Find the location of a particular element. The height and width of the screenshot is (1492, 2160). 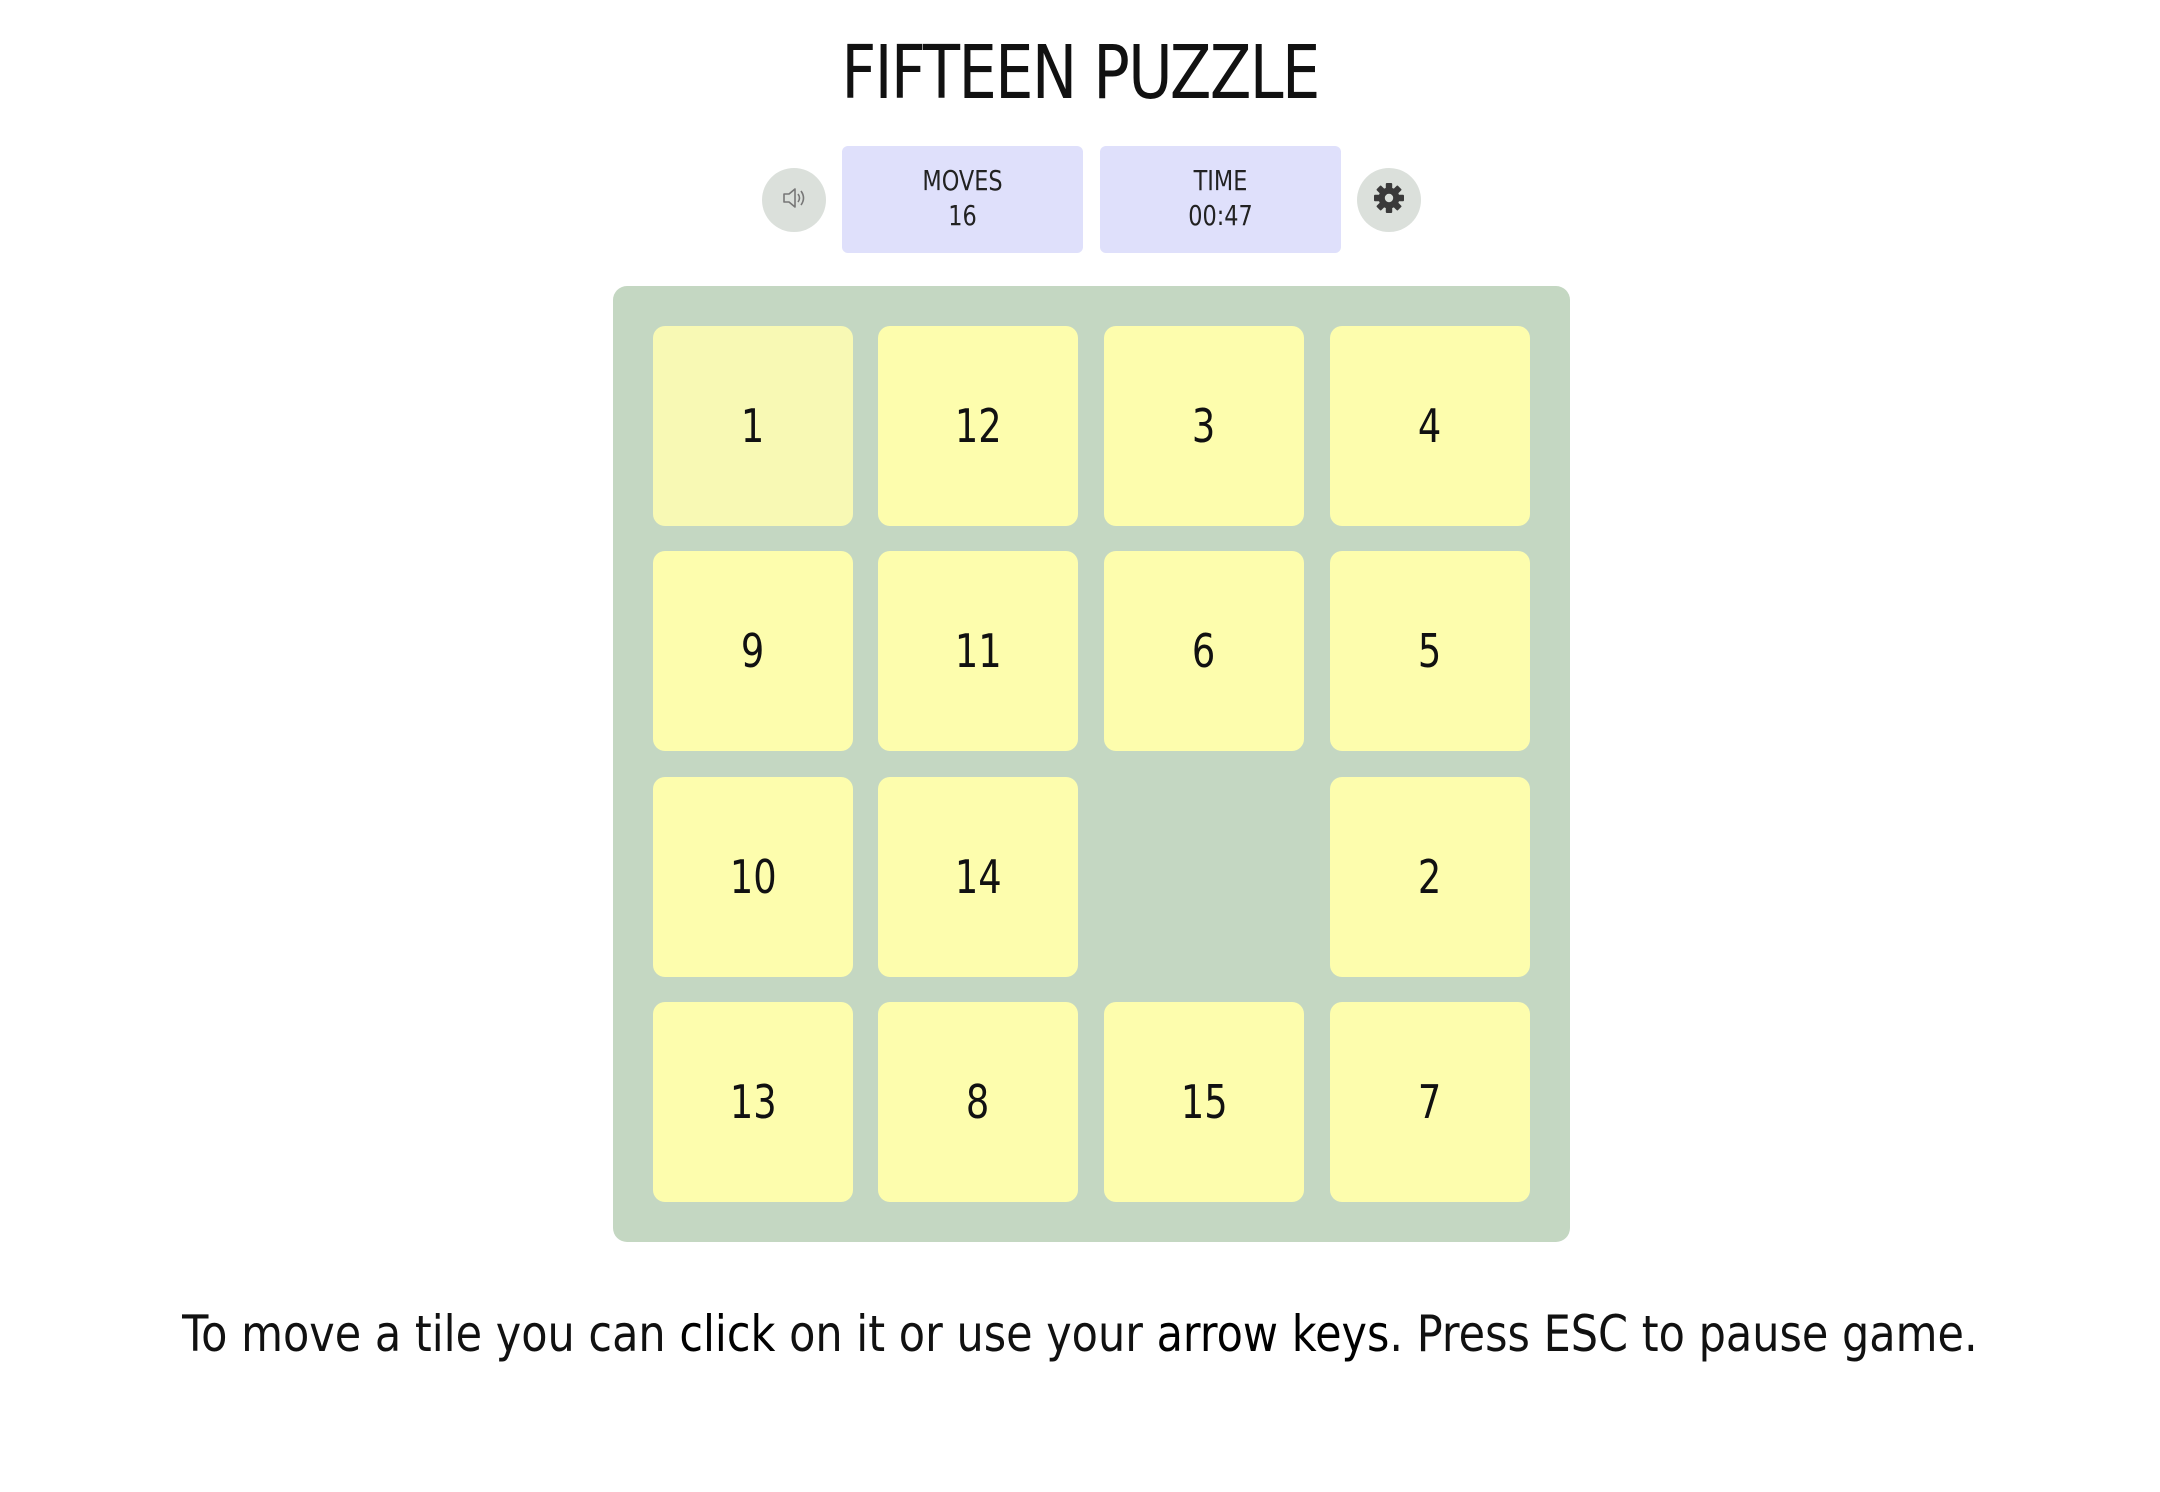

tile: 1 is located at coordinates (753, 426).